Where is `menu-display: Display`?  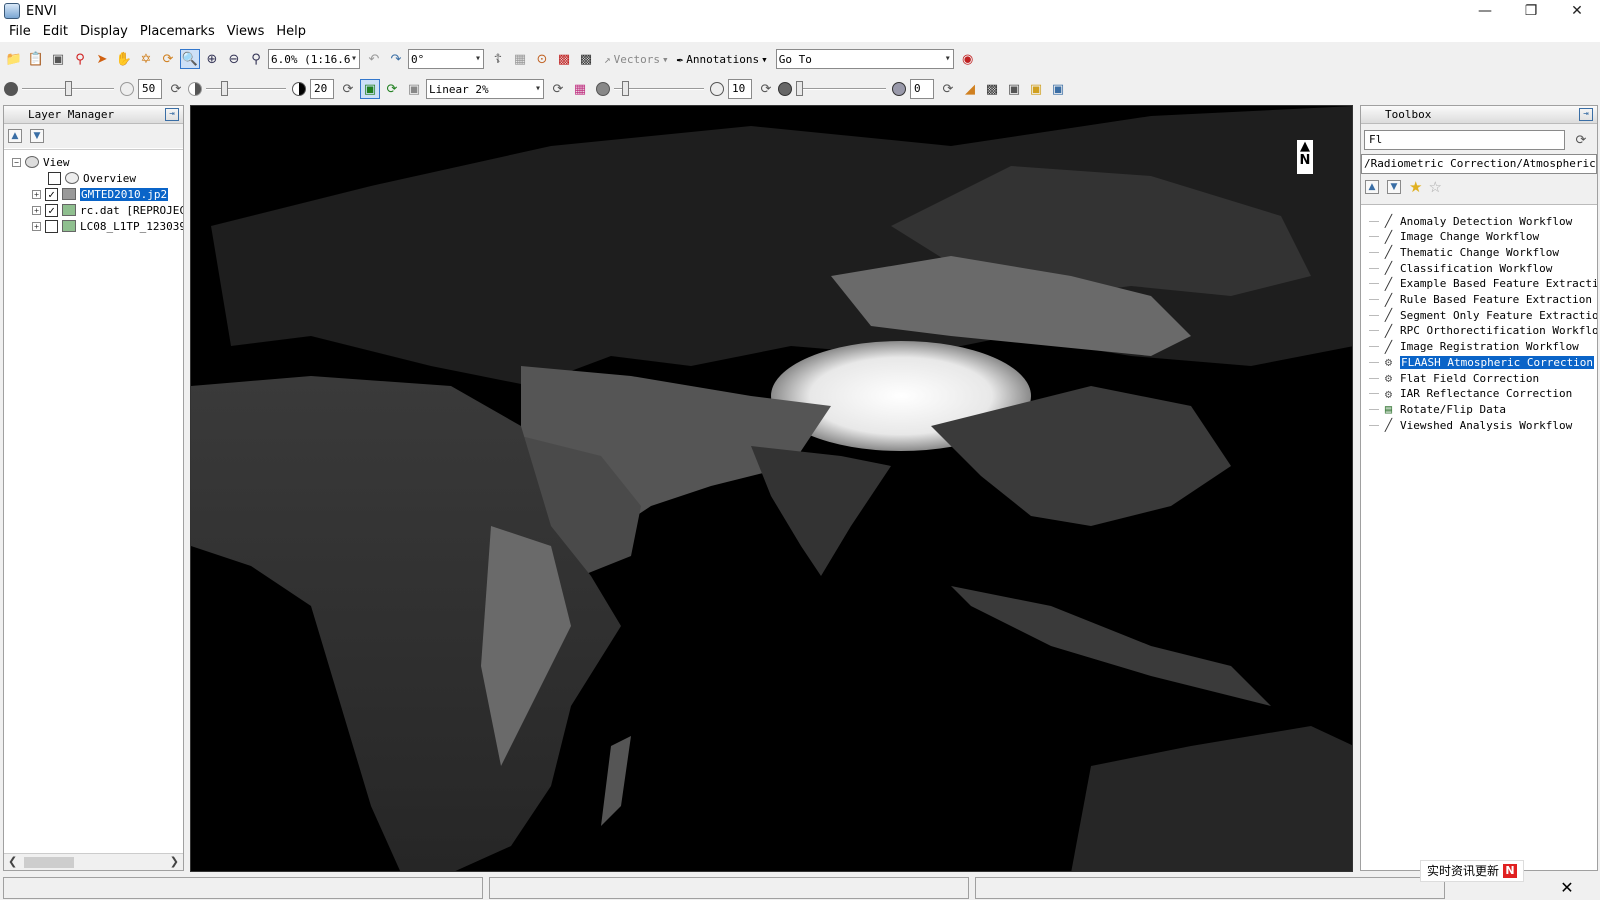
menu-display: Display is located at coordinates (104, 32).